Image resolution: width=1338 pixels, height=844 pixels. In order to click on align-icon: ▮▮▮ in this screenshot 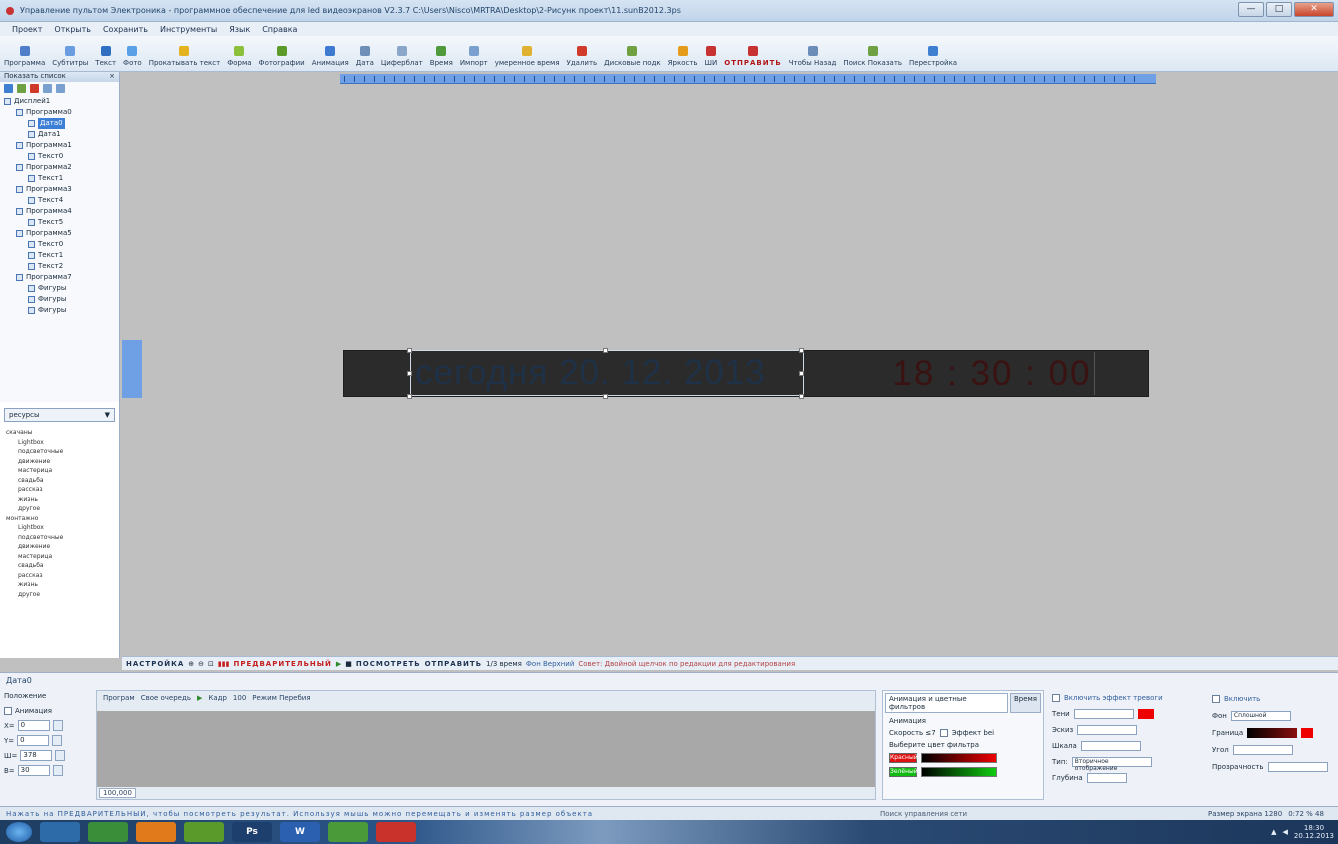, I will do `click(224, 664)`.